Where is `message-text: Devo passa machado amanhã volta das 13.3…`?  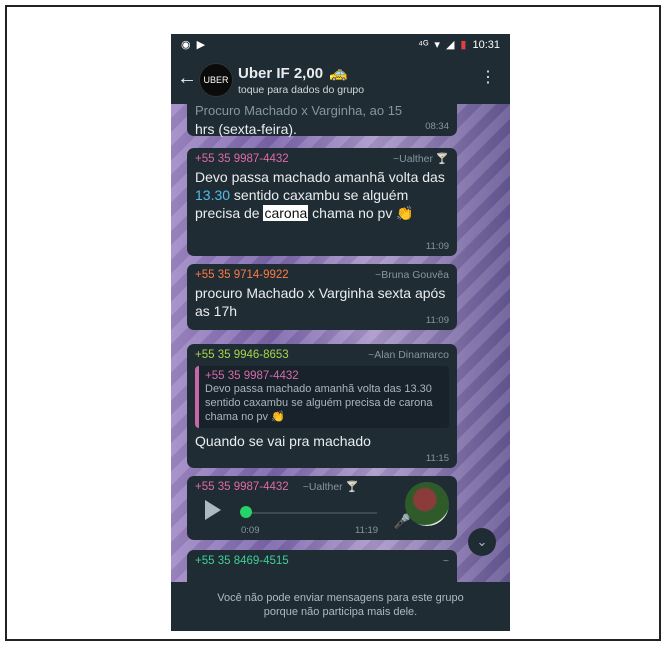
message-text: Devo passa machado amanhã volta das 13.3… is located at coordinates (322, 195).